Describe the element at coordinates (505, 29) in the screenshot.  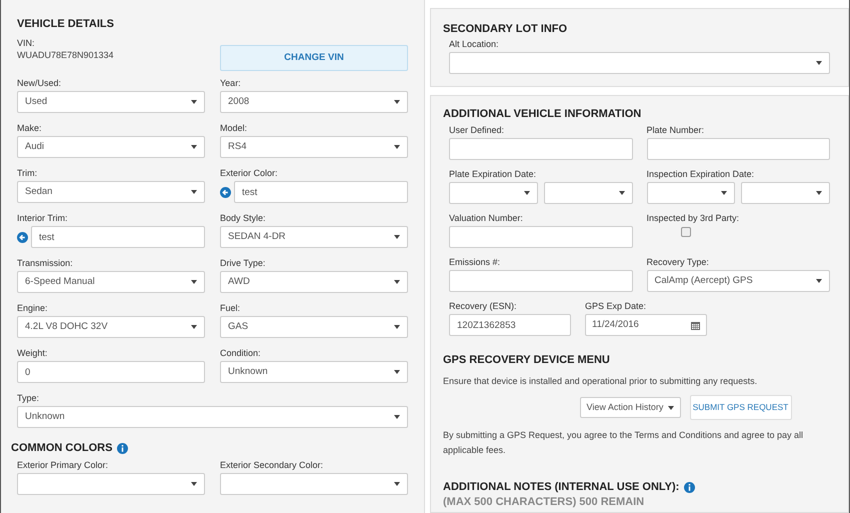
I see `section-heading: SECONDARY LOT INFO` at that location.